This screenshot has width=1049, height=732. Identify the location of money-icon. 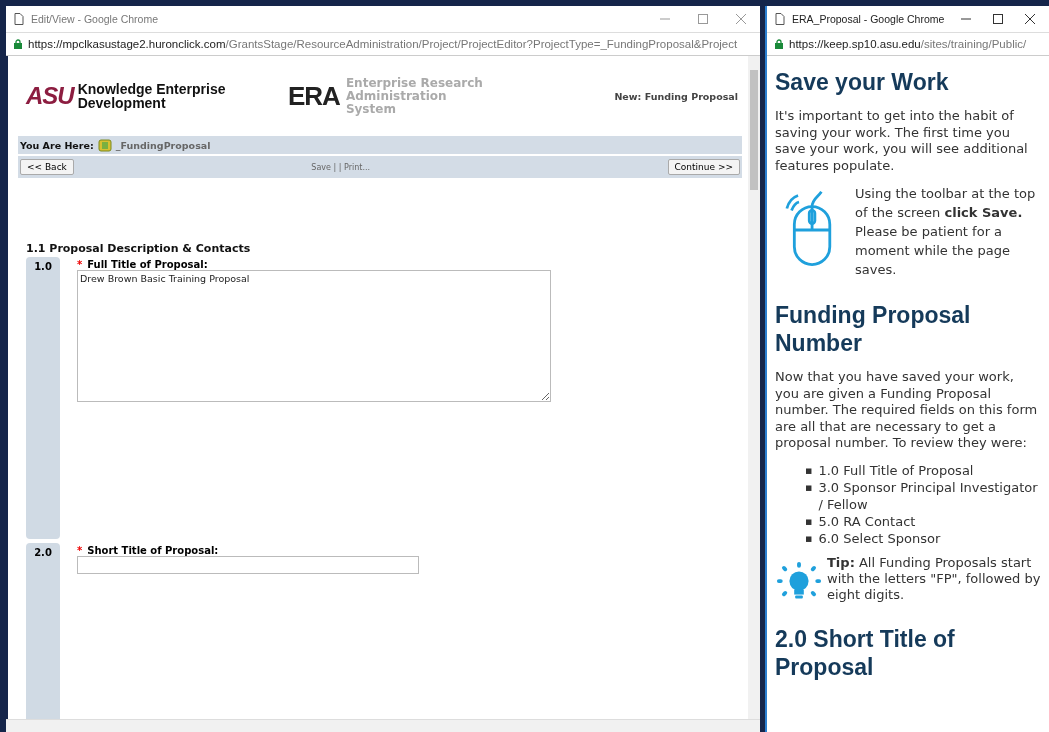
(104, 145).